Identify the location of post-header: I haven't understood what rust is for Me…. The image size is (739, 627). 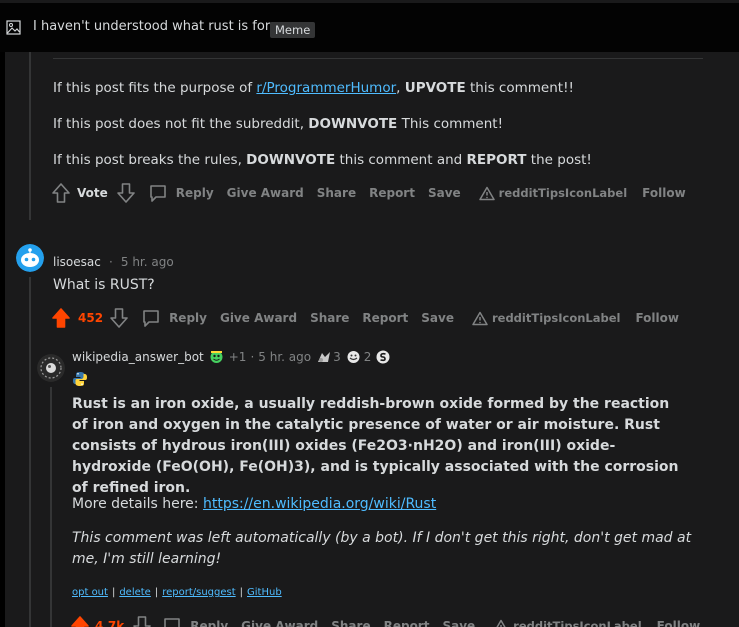
(369, 26).